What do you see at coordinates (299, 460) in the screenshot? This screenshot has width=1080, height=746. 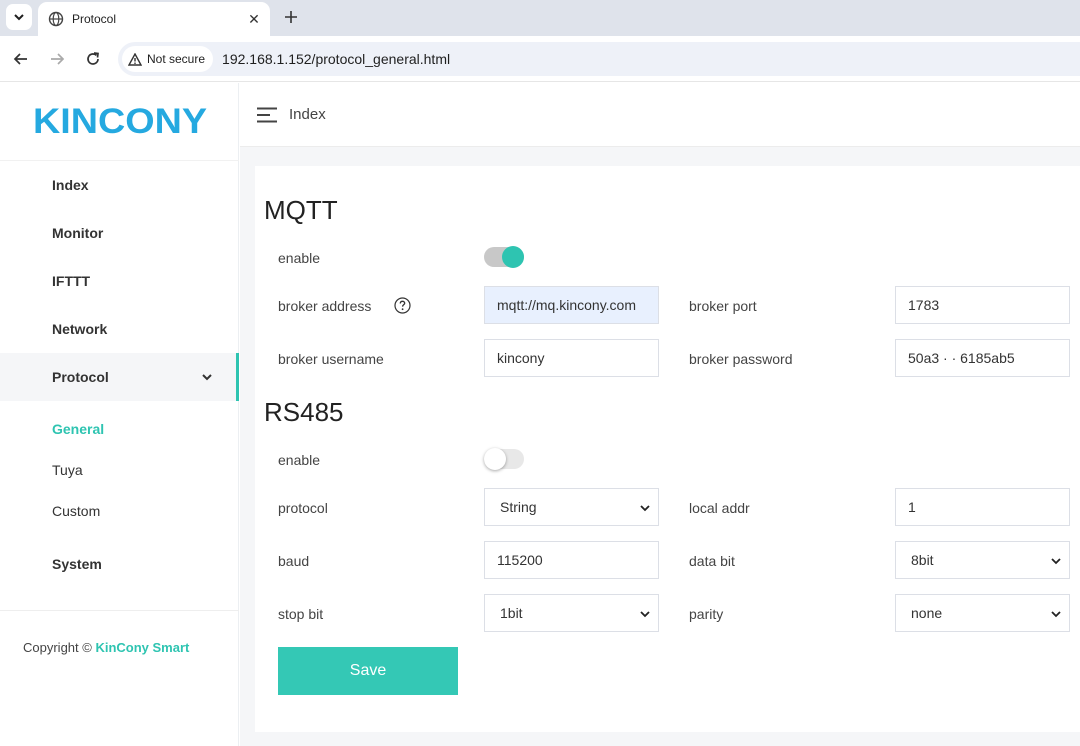 I see `rs485-enable-label: enable` at bounding box center [299, 460].